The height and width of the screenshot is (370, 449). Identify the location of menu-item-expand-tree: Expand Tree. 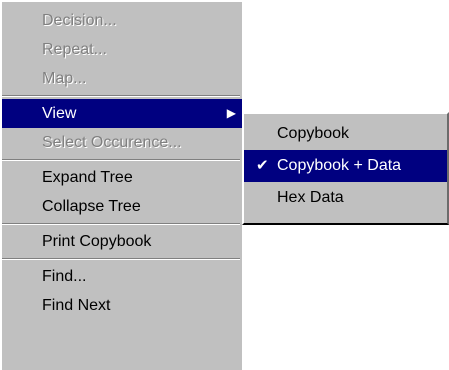
(122, 177).